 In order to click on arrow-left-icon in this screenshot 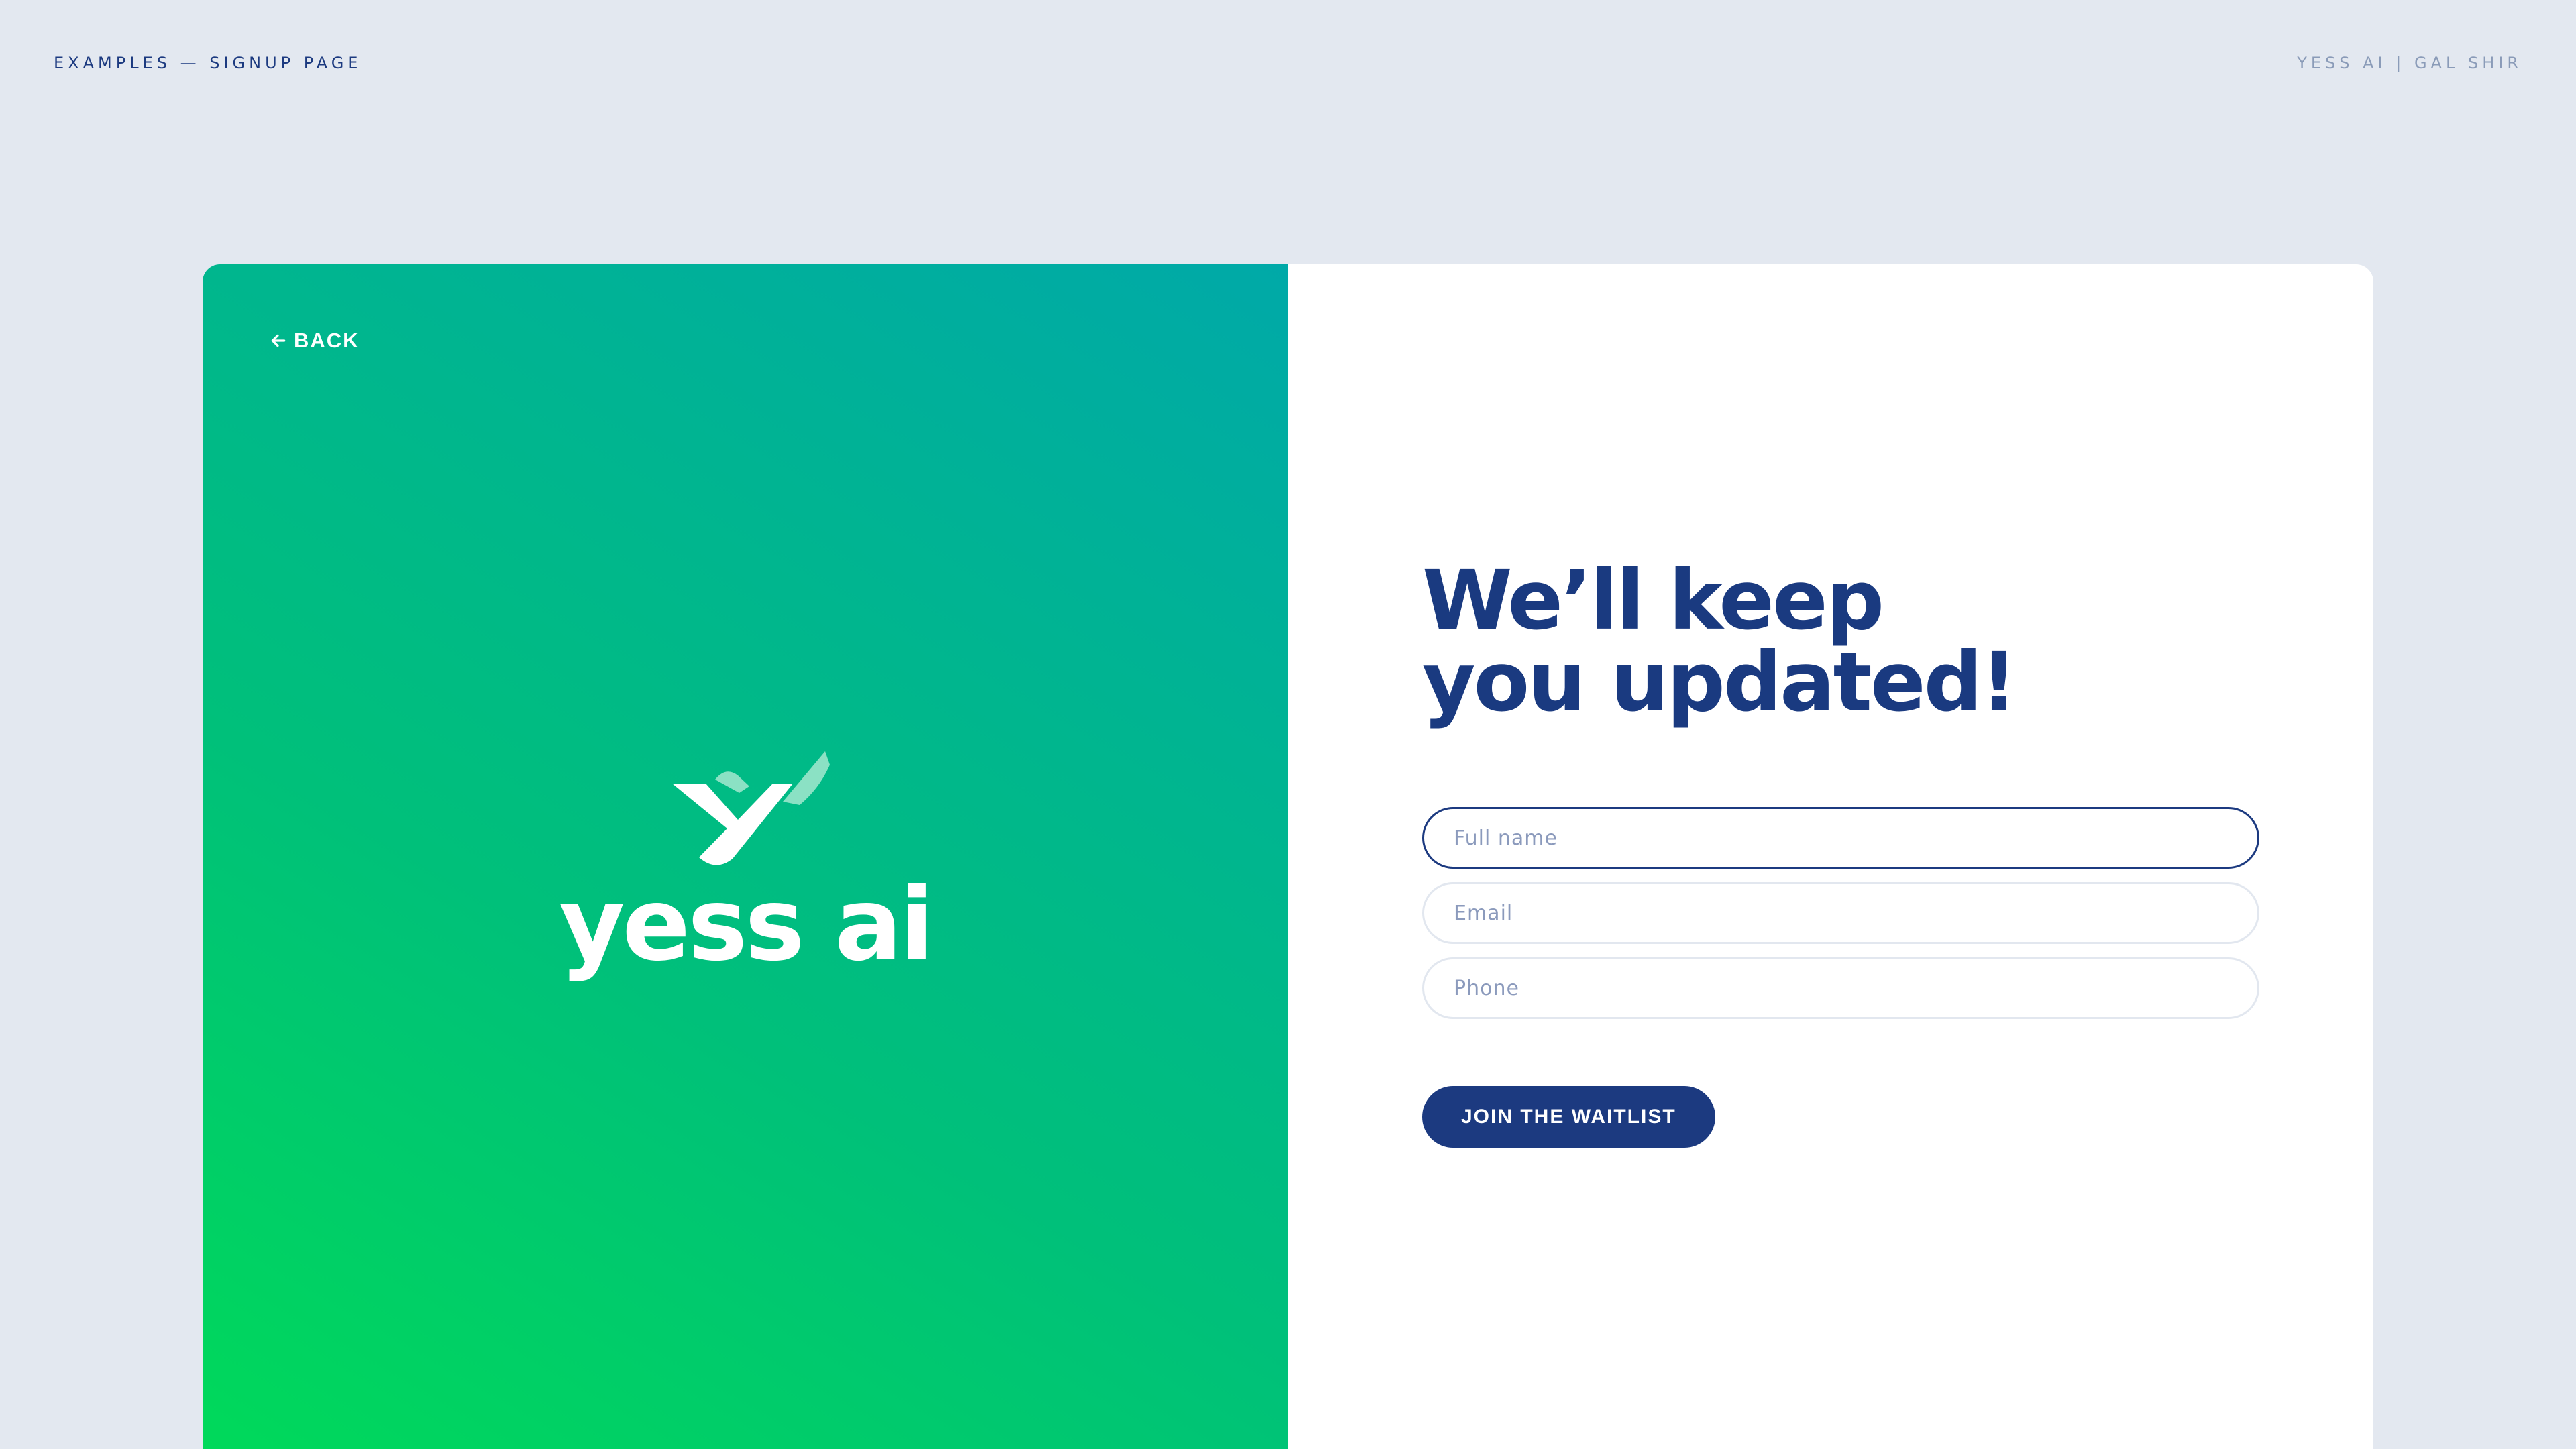, I will do `click(278, 340)`.